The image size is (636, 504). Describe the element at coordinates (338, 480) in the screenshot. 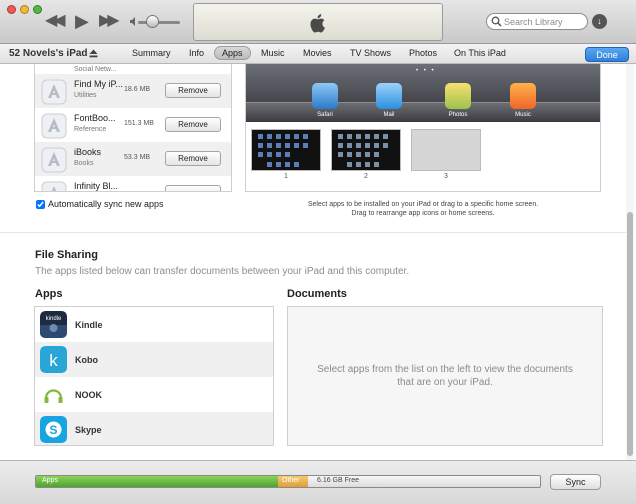

I see `free-space-label: 6.16 GB Free` at that location.